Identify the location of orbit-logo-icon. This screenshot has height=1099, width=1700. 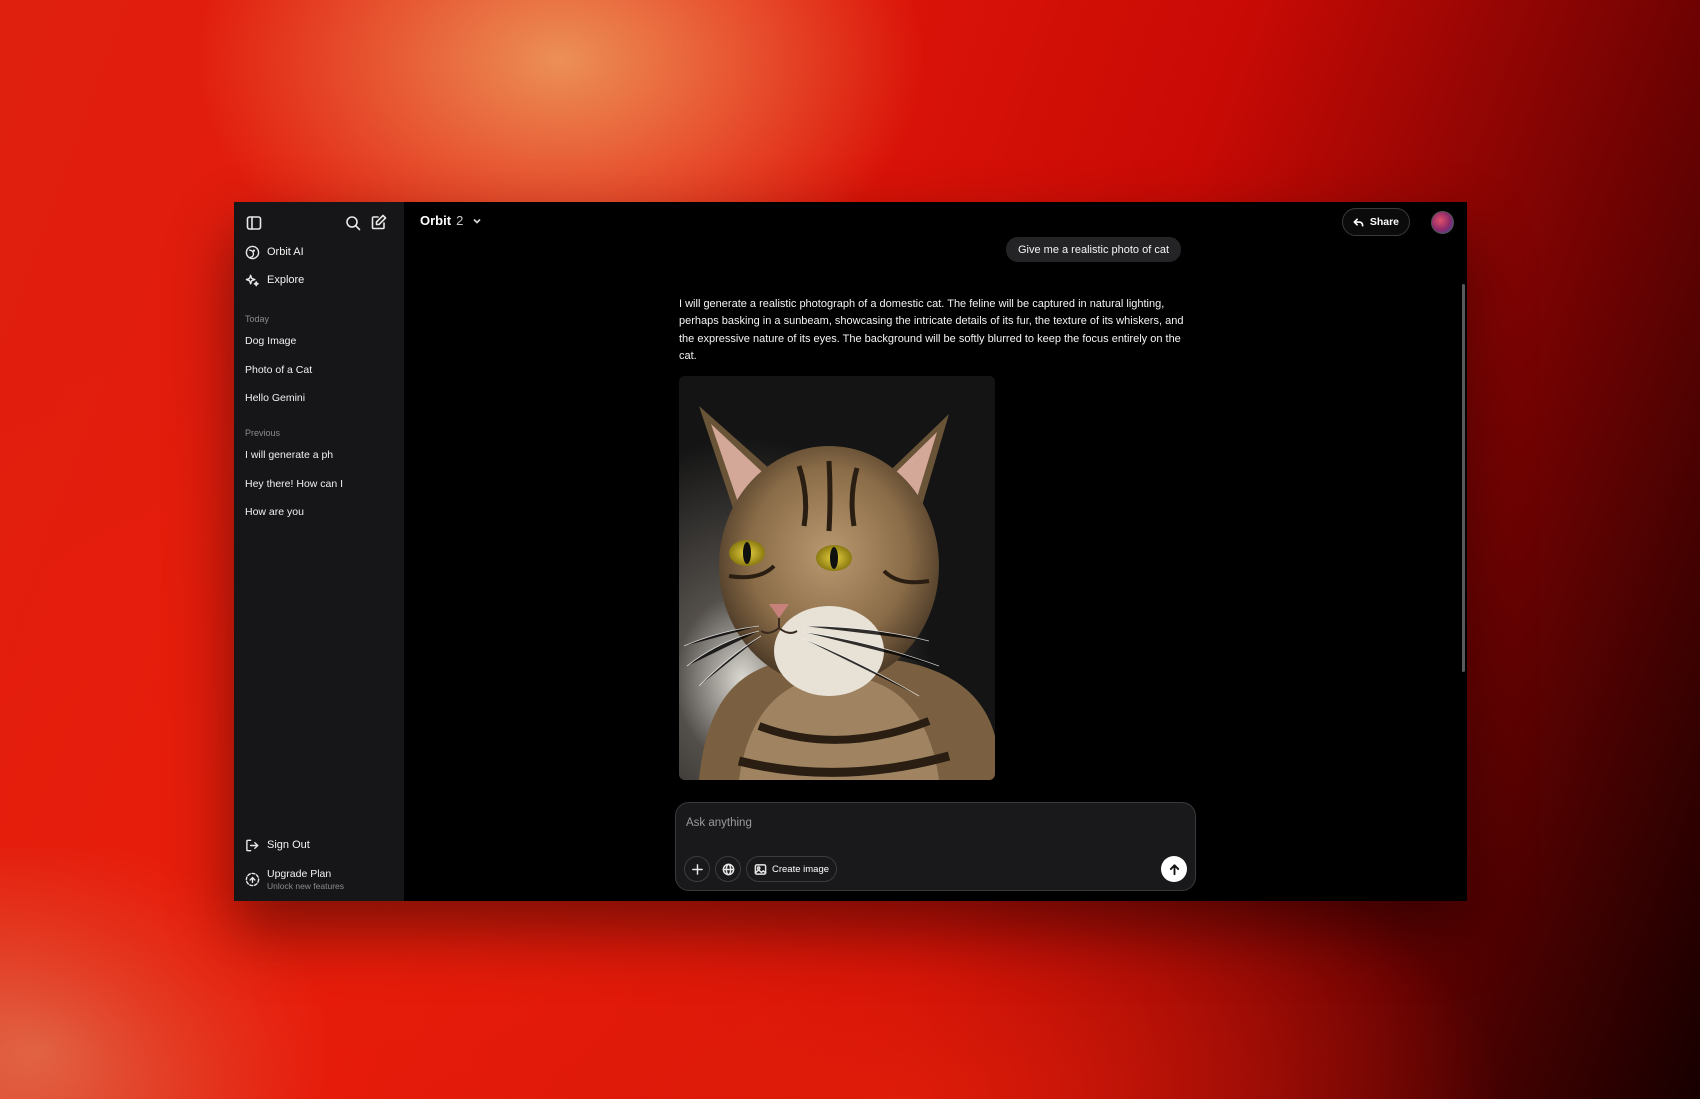
(252, 252).